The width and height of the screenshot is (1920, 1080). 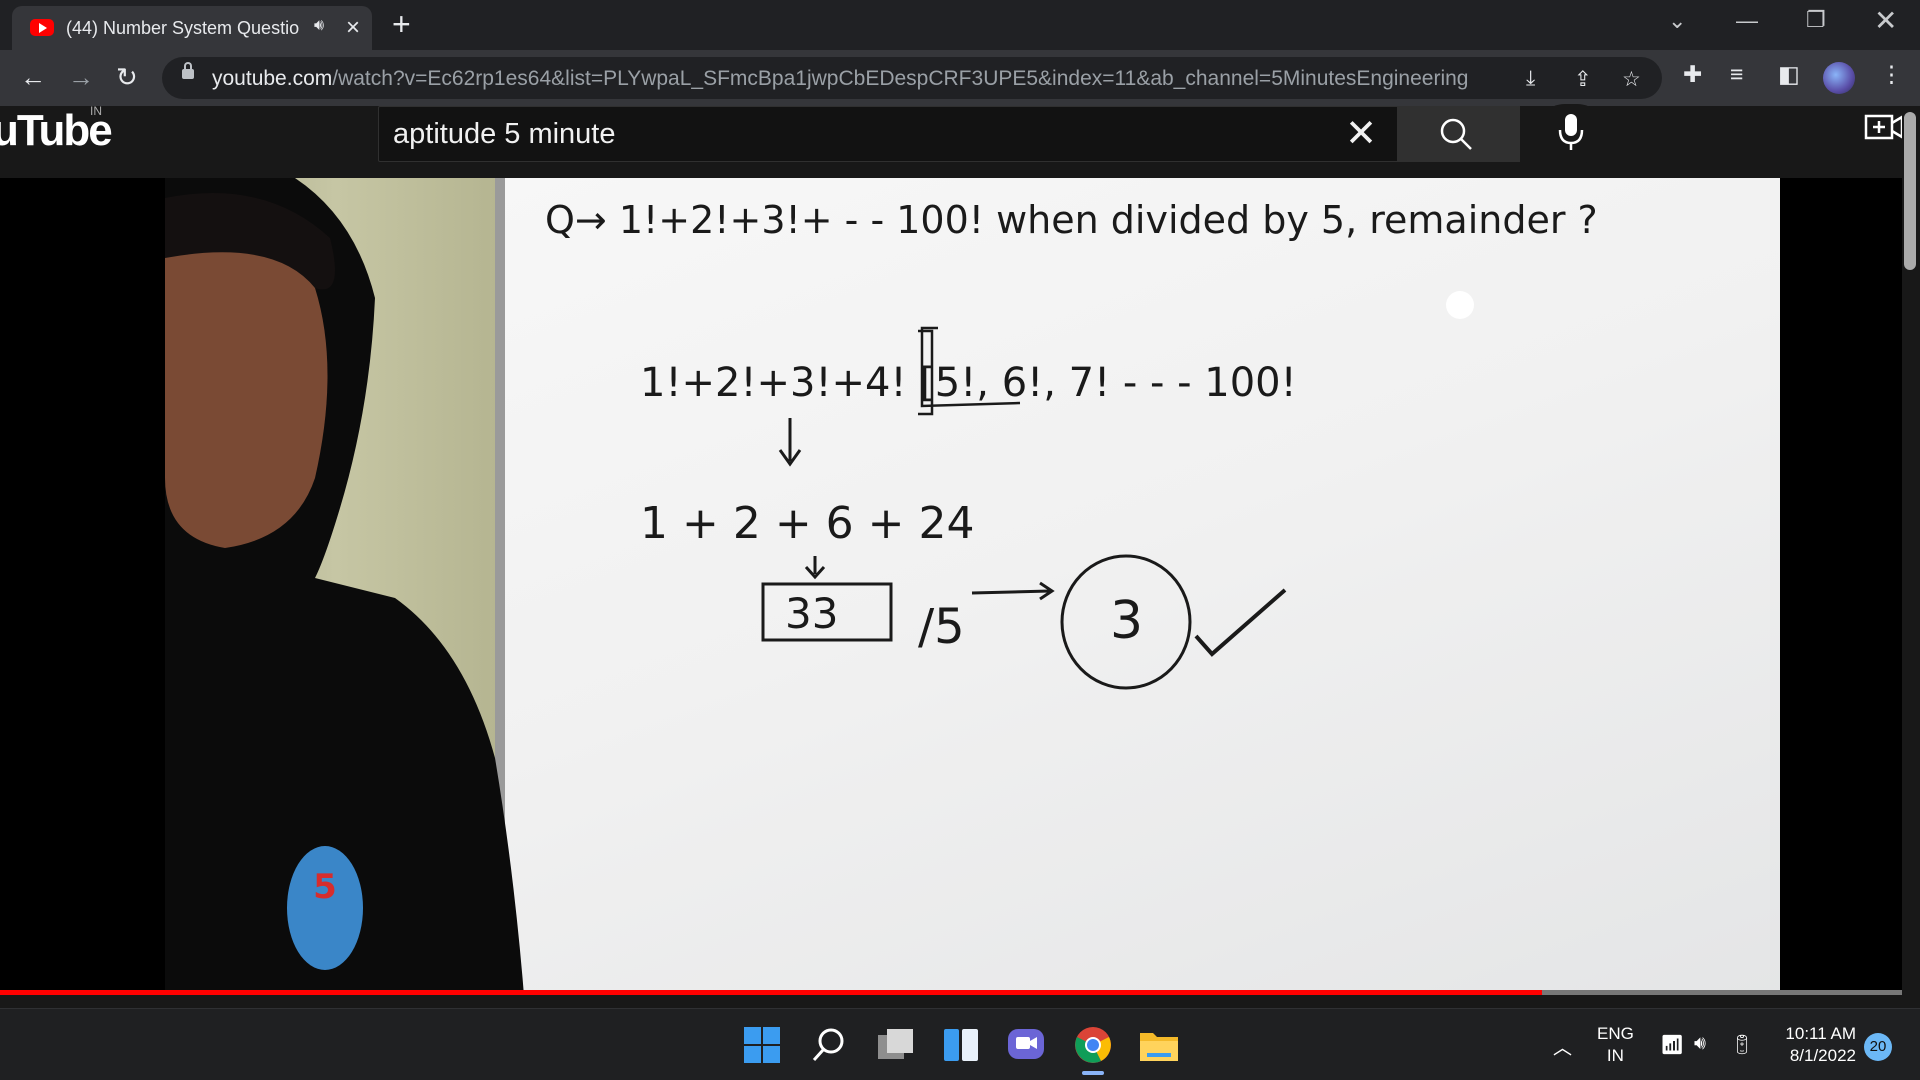 What do you see at coordinates (1361, 133) in the screenshot?
I see `clear-search-icon: ✕` at bounding box center [1361, 133].